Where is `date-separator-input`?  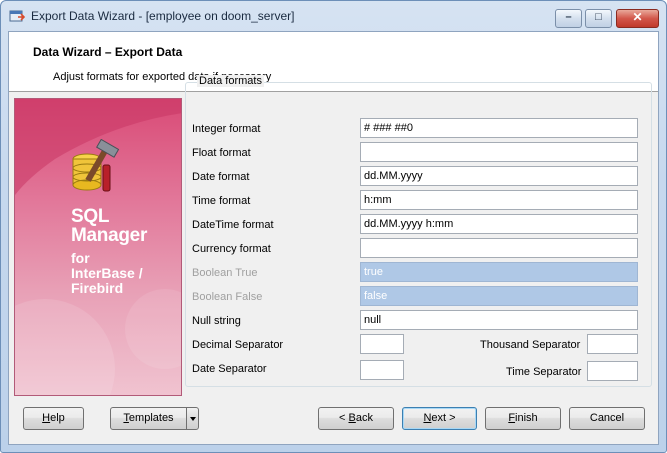 date-separator-input is located at coordinates (382, 370).